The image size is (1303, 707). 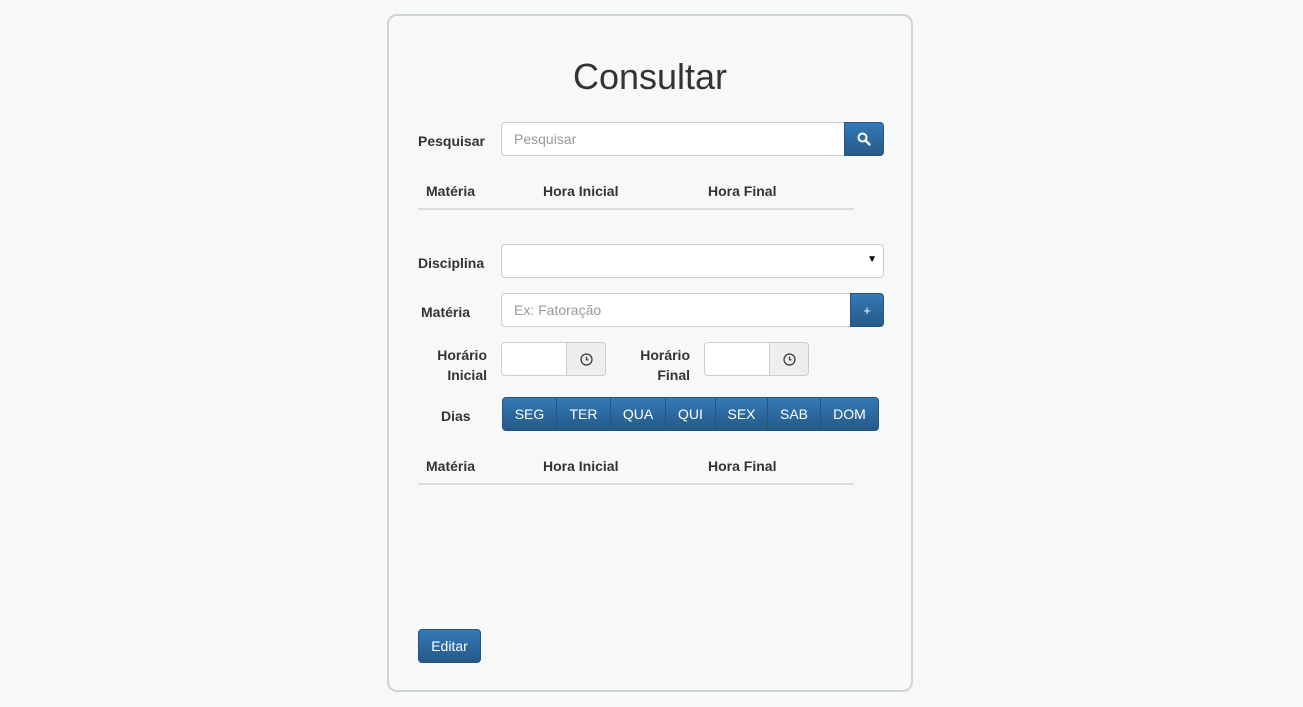 What do you see at coordinates (872, 259) in the screenshot?
I see `caret-down-icon: ▼` at bounding box center [872, 259].